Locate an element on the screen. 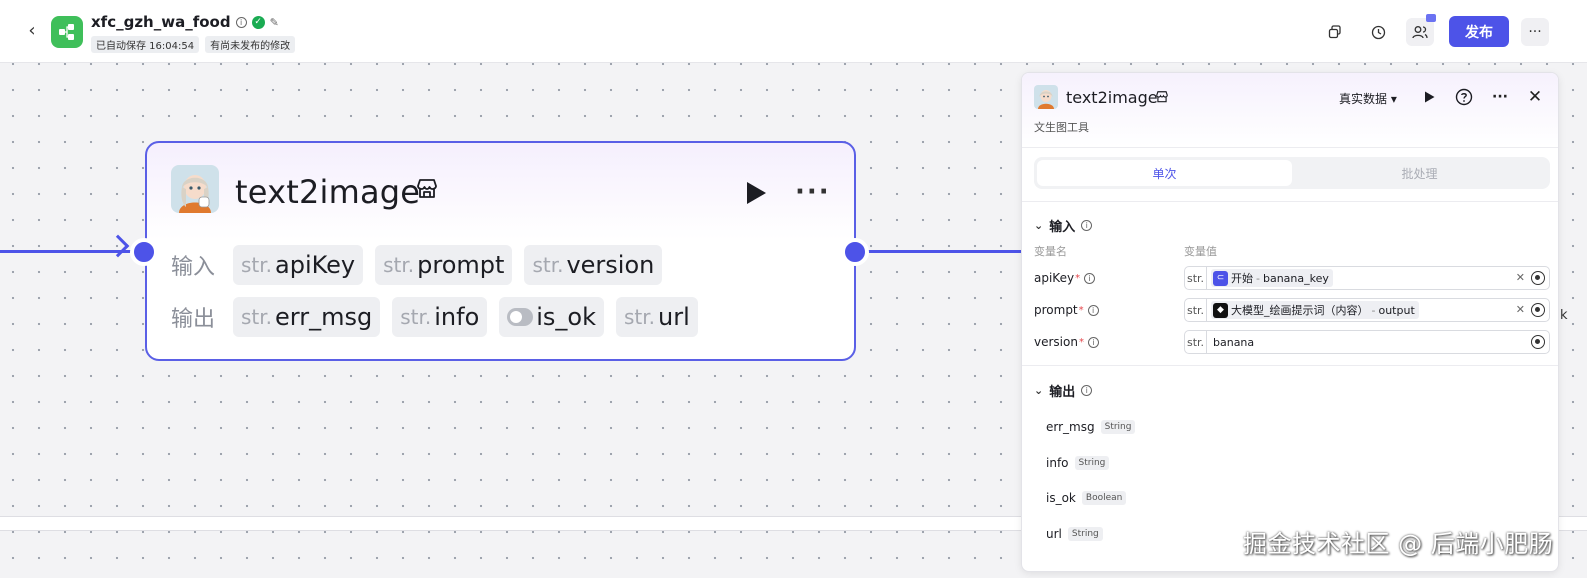  param-value-prompt: str. ◆ 大模型_绘画提示词（内容） - output ✕ is located at coordinates (1367, 310).